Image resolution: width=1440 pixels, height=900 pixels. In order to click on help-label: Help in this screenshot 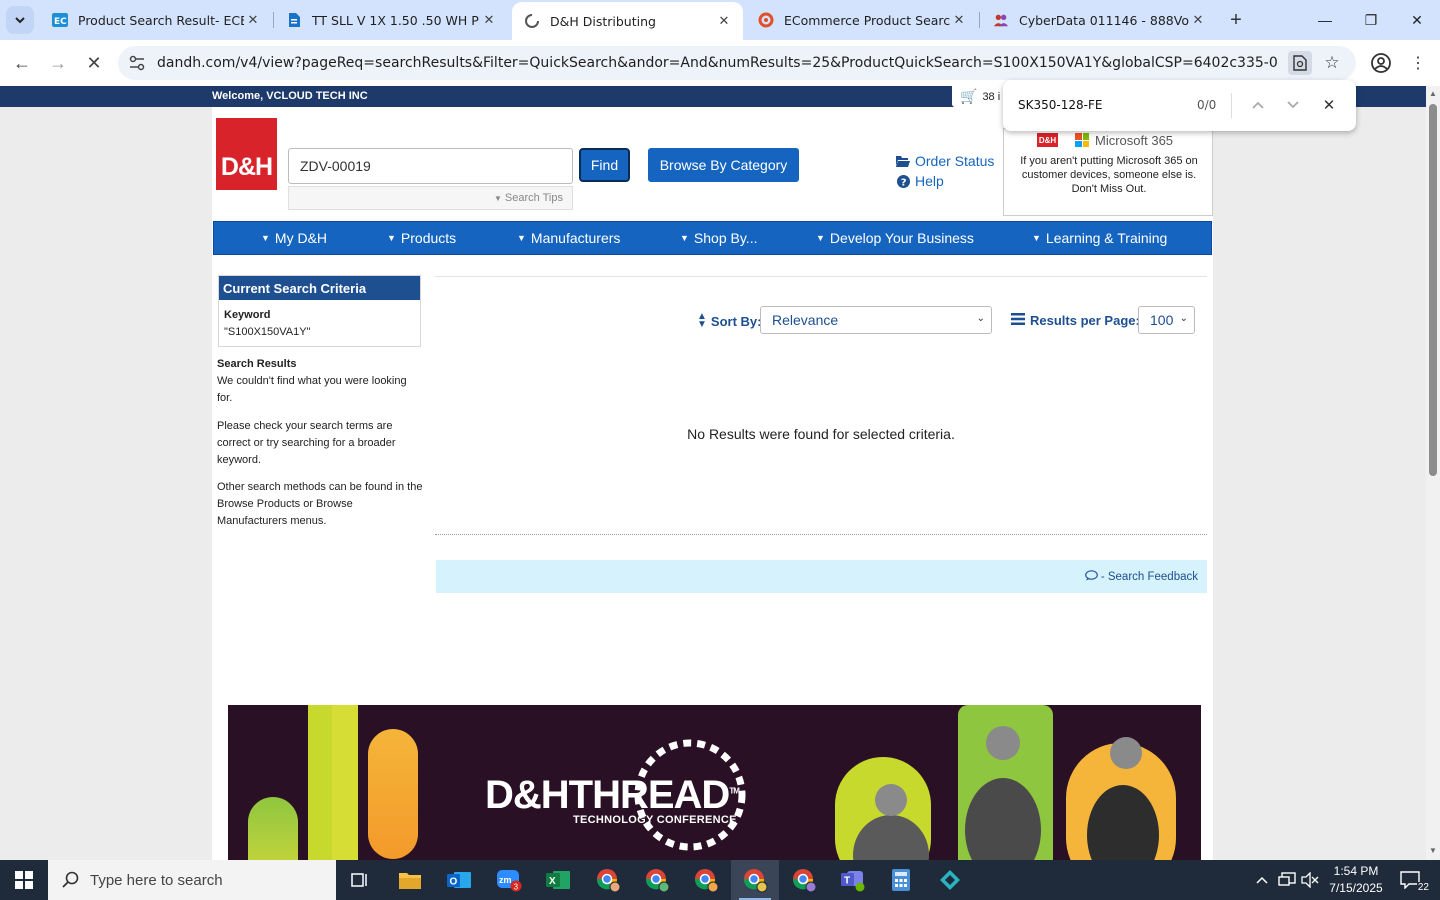, I will do `click(929, 181)`.